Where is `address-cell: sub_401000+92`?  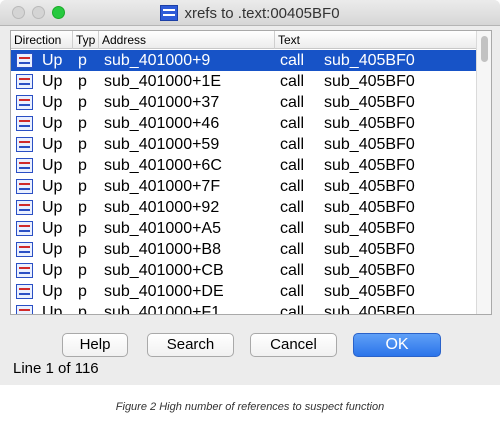 address-cell: sub_401000+92 is located at coordinates (162, 207).